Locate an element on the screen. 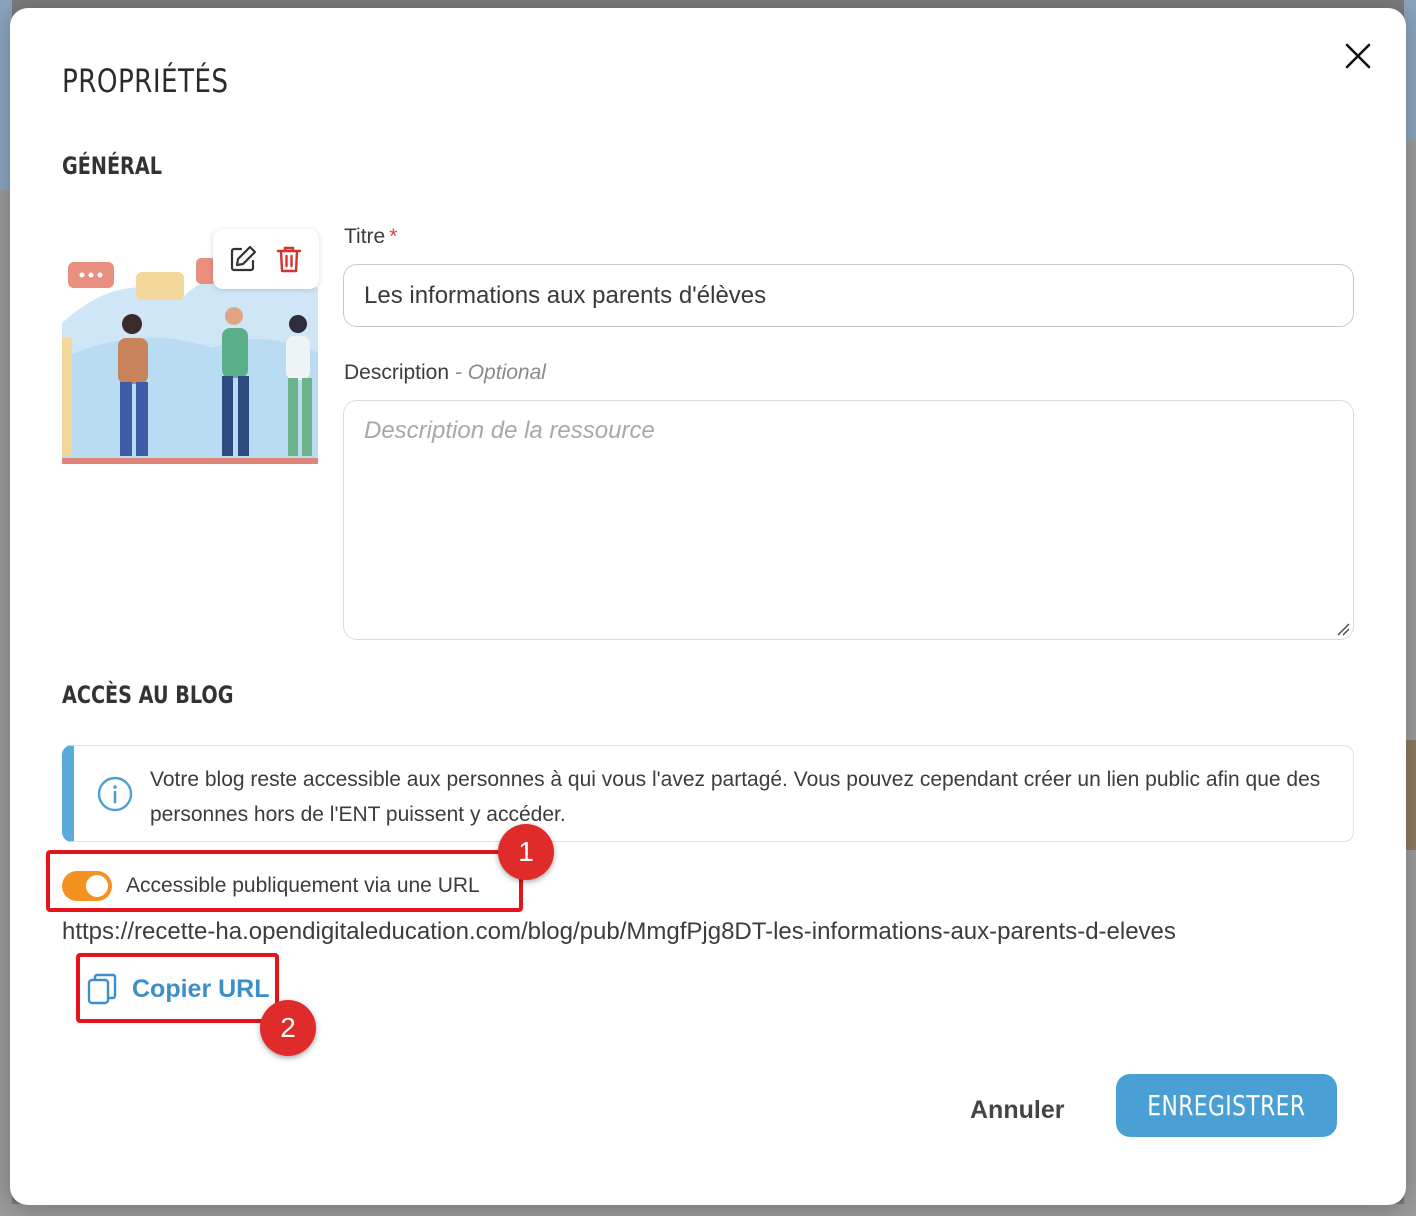 This screenshot has height=1216, width=1416. backdrop-bottom is located at coordinates (708, 1210).